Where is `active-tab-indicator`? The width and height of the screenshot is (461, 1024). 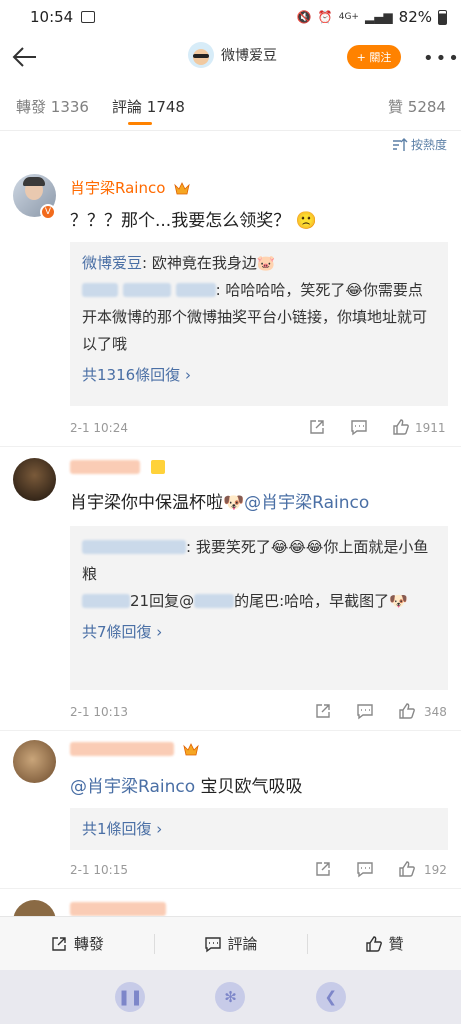 active-tab-indicator is located at coordinates (140, 123).